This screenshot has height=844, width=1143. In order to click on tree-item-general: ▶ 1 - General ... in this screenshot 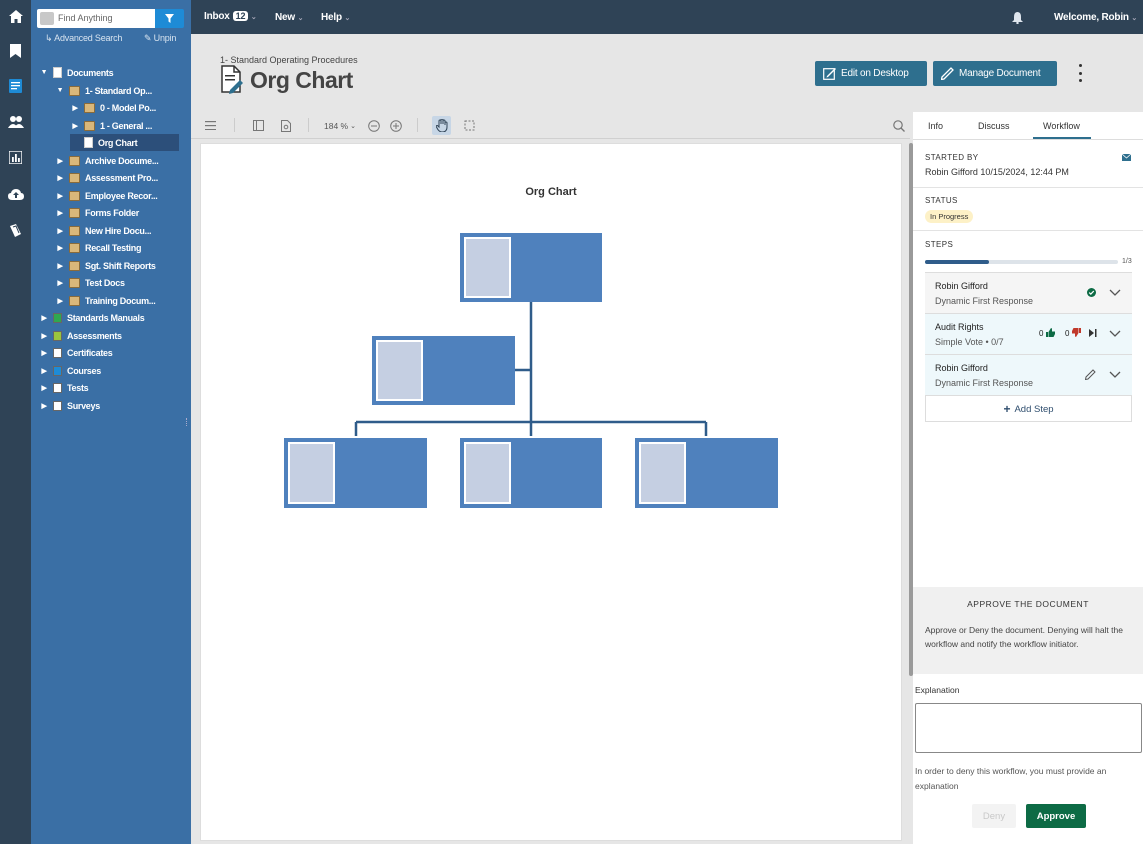, I will do `click(111, 125)`.